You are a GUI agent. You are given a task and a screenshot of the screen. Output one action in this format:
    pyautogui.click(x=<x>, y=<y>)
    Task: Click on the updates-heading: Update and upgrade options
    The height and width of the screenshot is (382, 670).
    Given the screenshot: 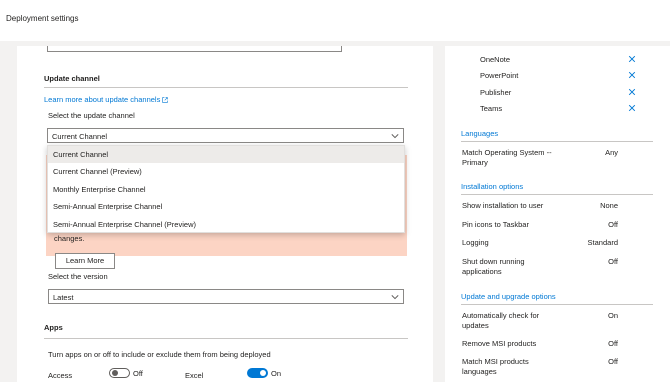 What is the action you would take?
    pyautogui.click(x=508, y=296)
    